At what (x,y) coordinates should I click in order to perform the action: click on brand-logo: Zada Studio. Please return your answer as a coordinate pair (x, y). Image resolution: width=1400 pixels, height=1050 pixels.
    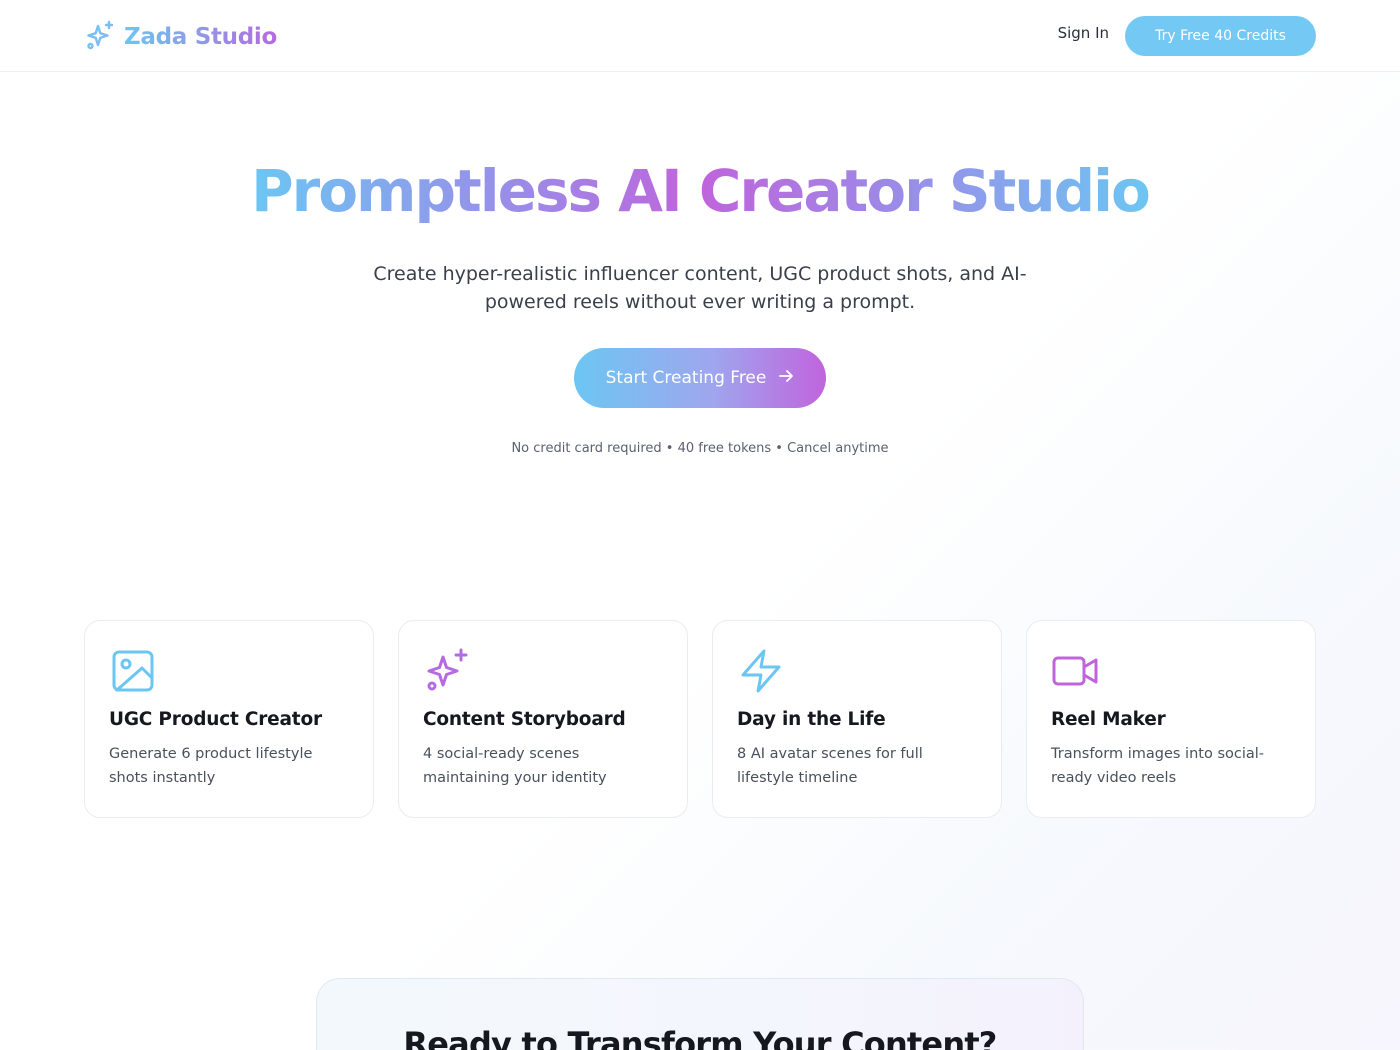
    Looking at the image, I should click on (180, 37).